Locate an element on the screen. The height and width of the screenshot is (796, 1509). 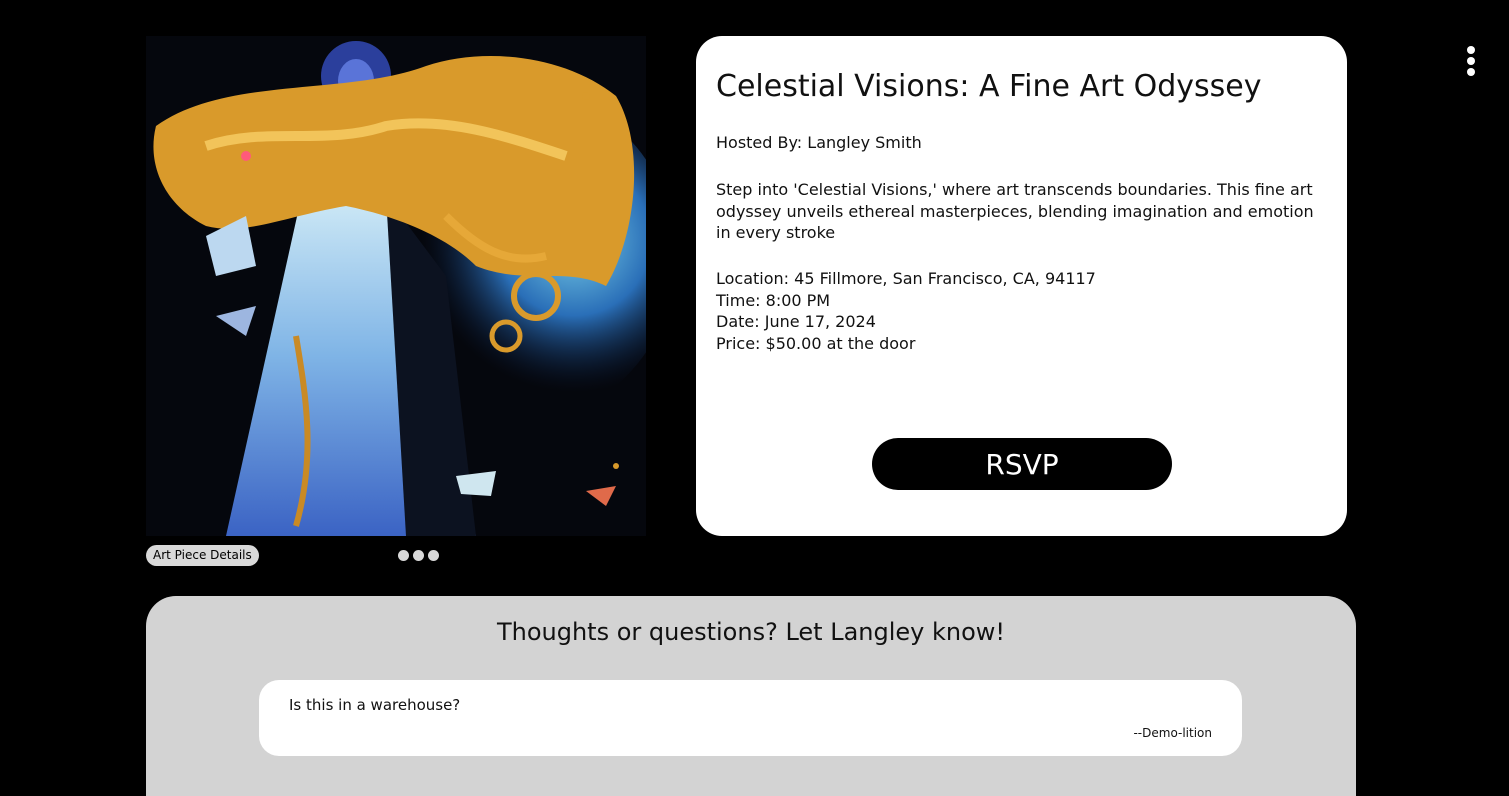
rsvp-button: RSVP is located at coordinates (1022, 464).